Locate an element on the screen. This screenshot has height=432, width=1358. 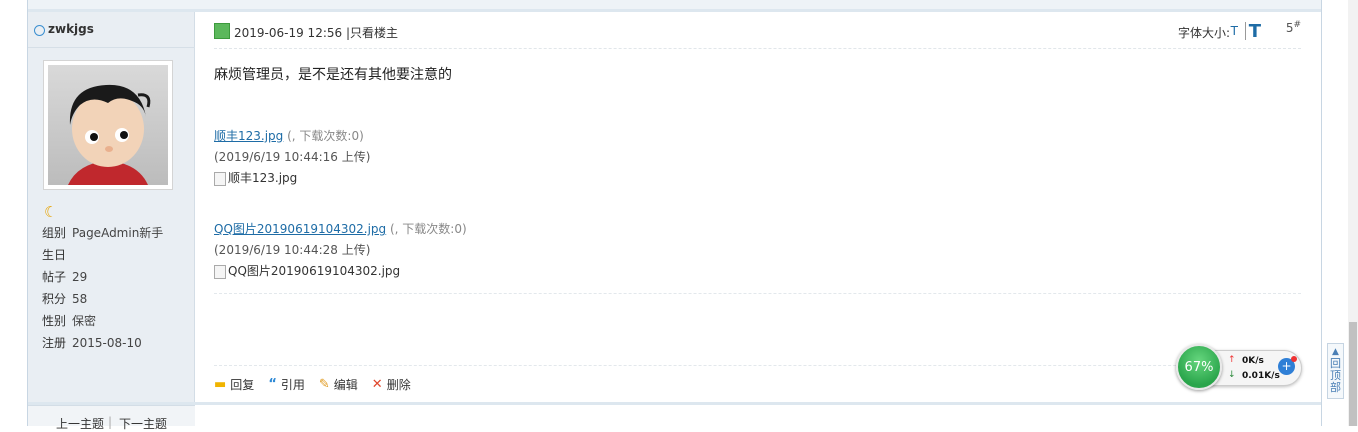
upload-speed: 0K/s is located at coordinates (1253, 361).